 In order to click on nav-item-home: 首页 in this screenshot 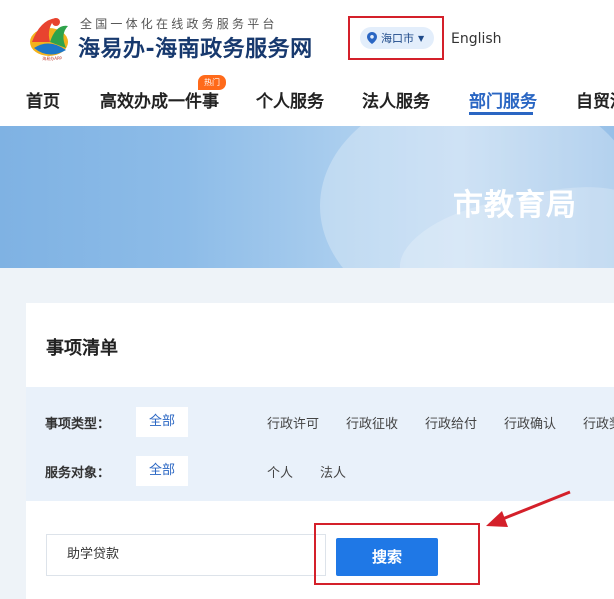, I will do `click(43, 99)`.